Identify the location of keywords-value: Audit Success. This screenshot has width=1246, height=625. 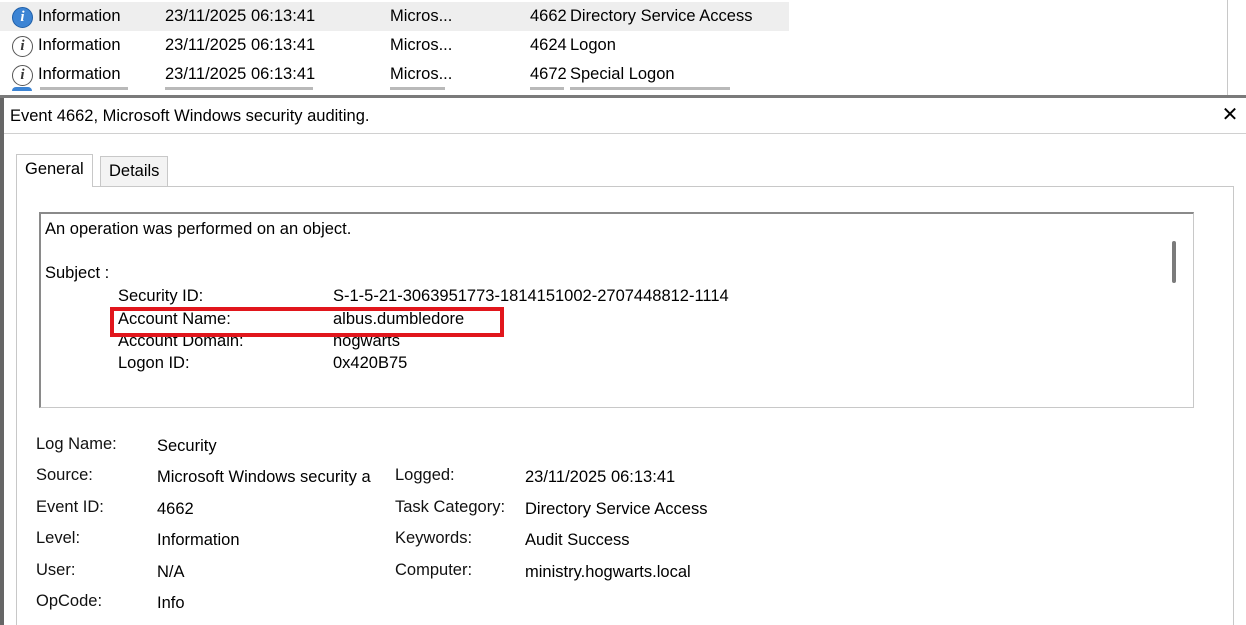
(577, 540).